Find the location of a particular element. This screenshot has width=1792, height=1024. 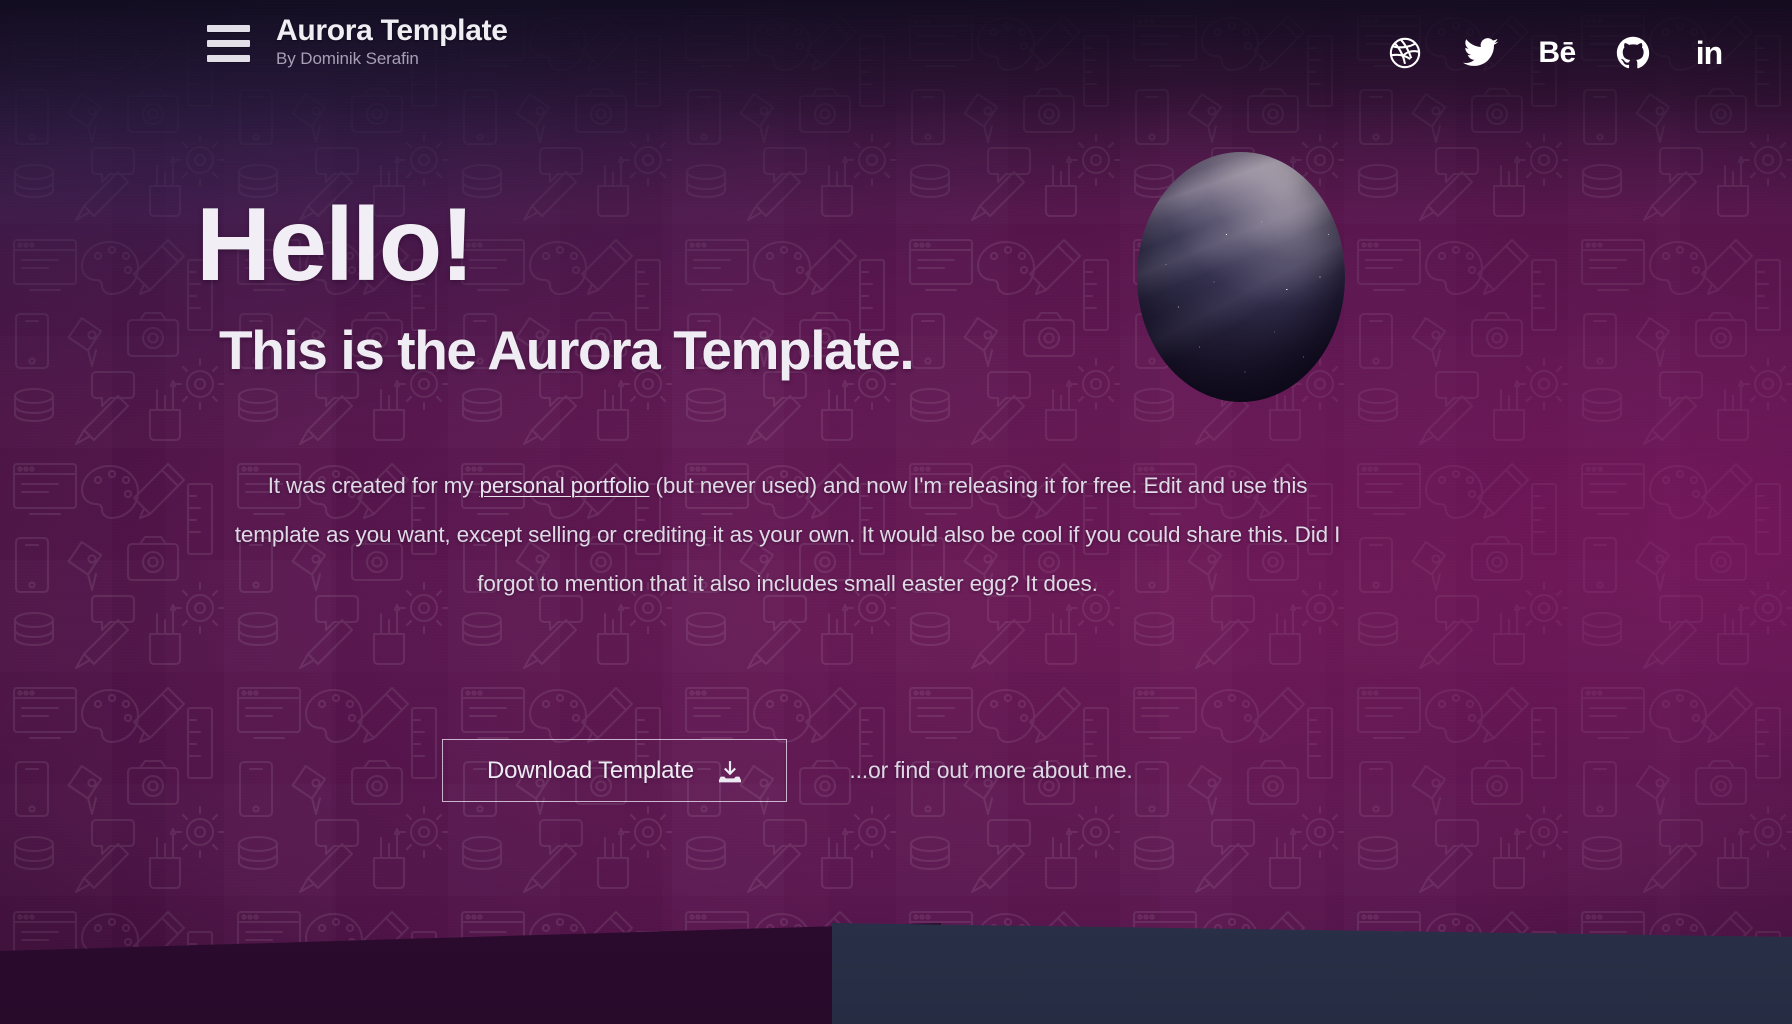

paragraph-text-before: It was created for my is located at coordinates (373, 485).